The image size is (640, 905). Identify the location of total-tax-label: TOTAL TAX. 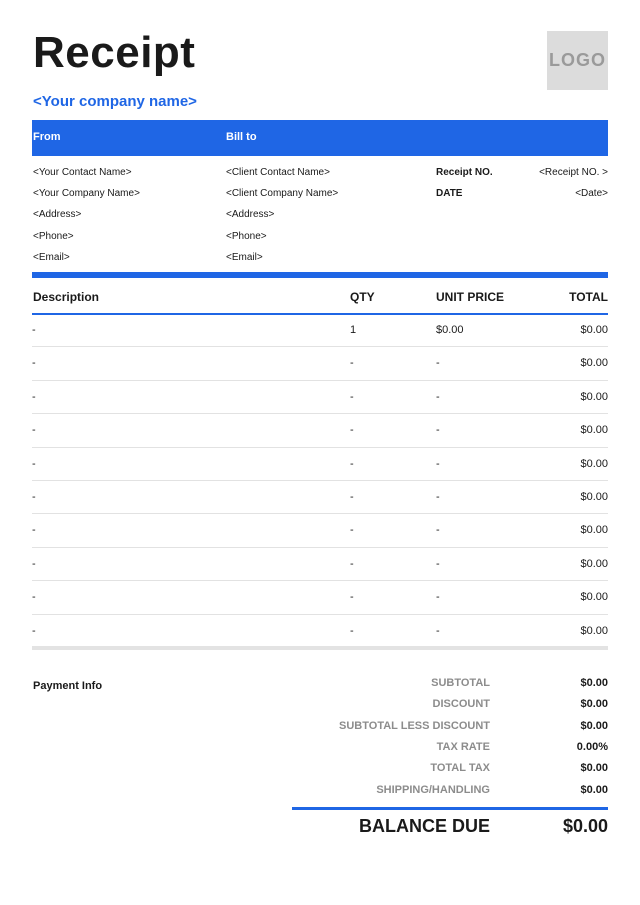
(460, 768).